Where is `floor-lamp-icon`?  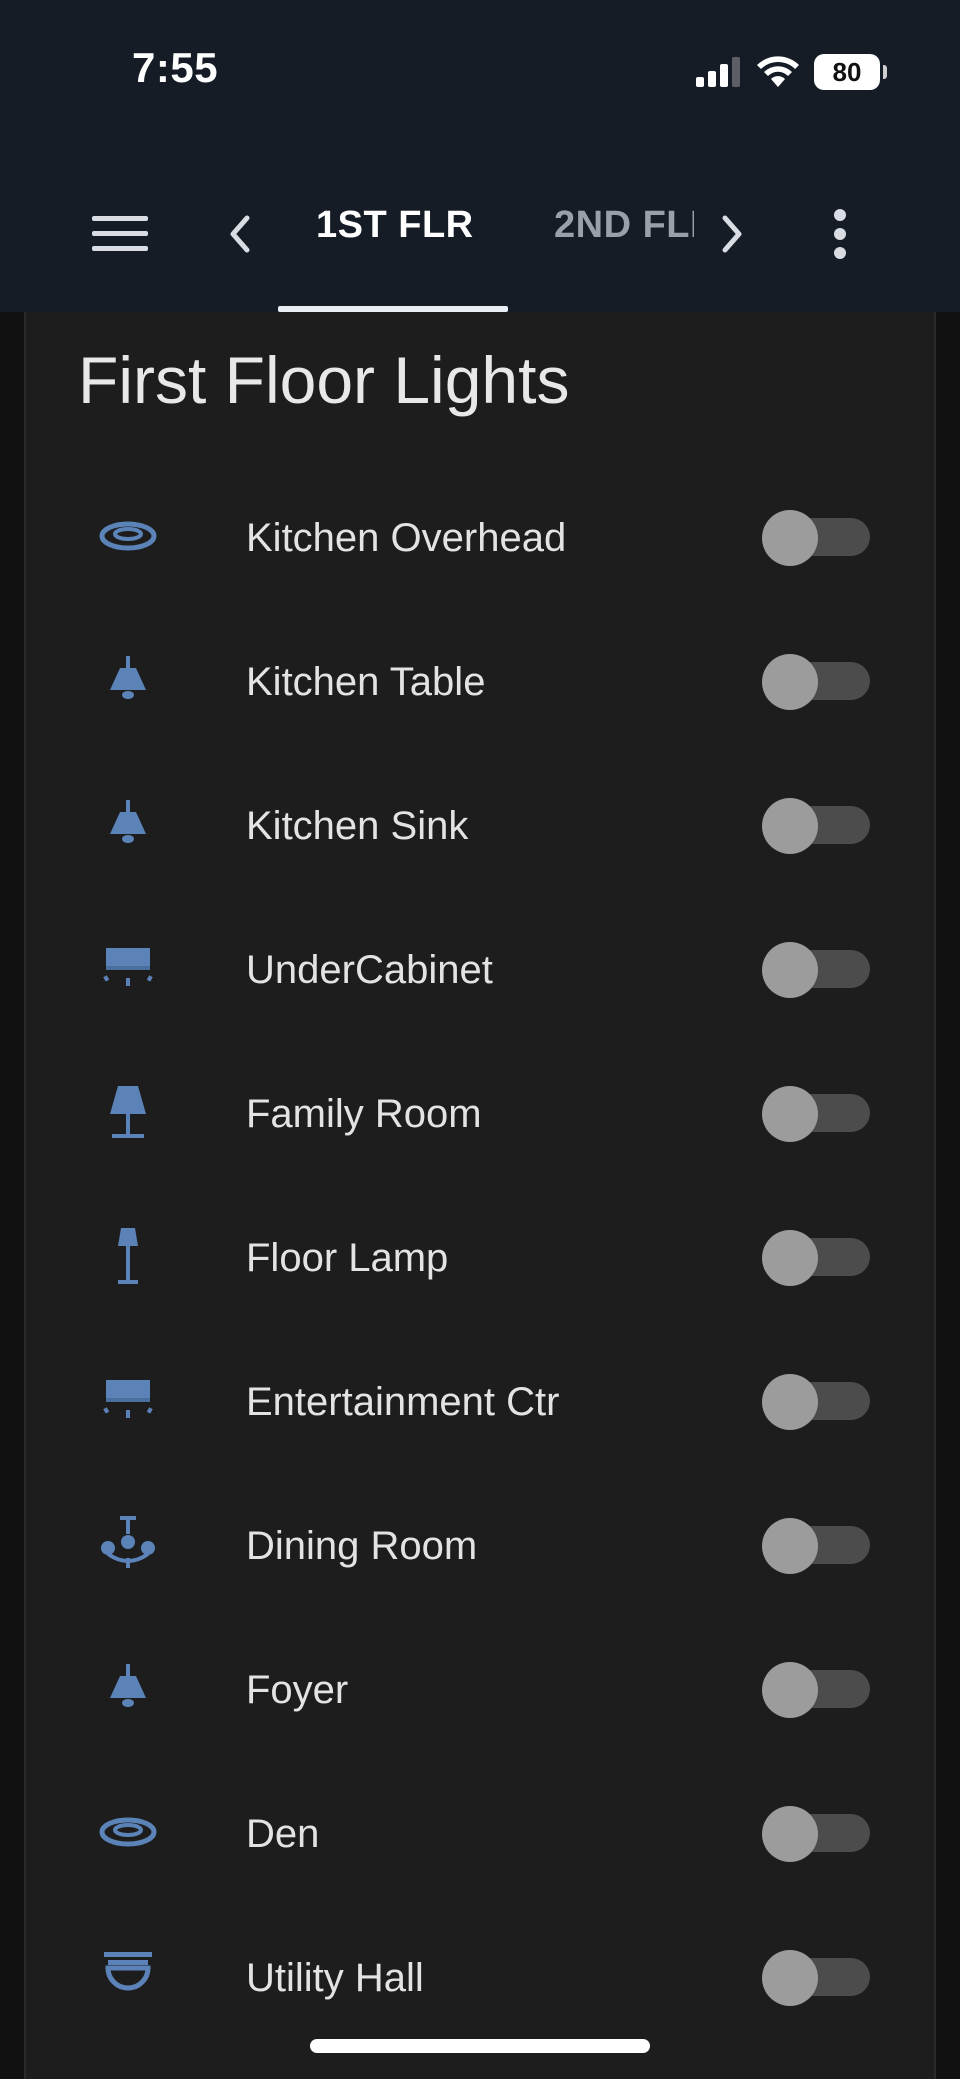 floor-lamp-icon is located at coordinates (128, 1256).